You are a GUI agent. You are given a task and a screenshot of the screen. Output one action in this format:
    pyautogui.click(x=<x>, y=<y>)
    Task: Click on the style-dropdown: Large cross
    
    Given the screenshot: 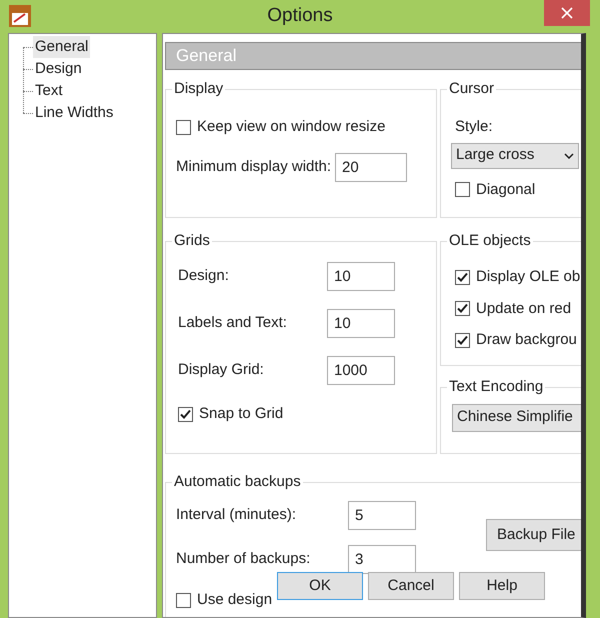 What is the action you would take?
    pyautogui.click(x=515, y=155)
    